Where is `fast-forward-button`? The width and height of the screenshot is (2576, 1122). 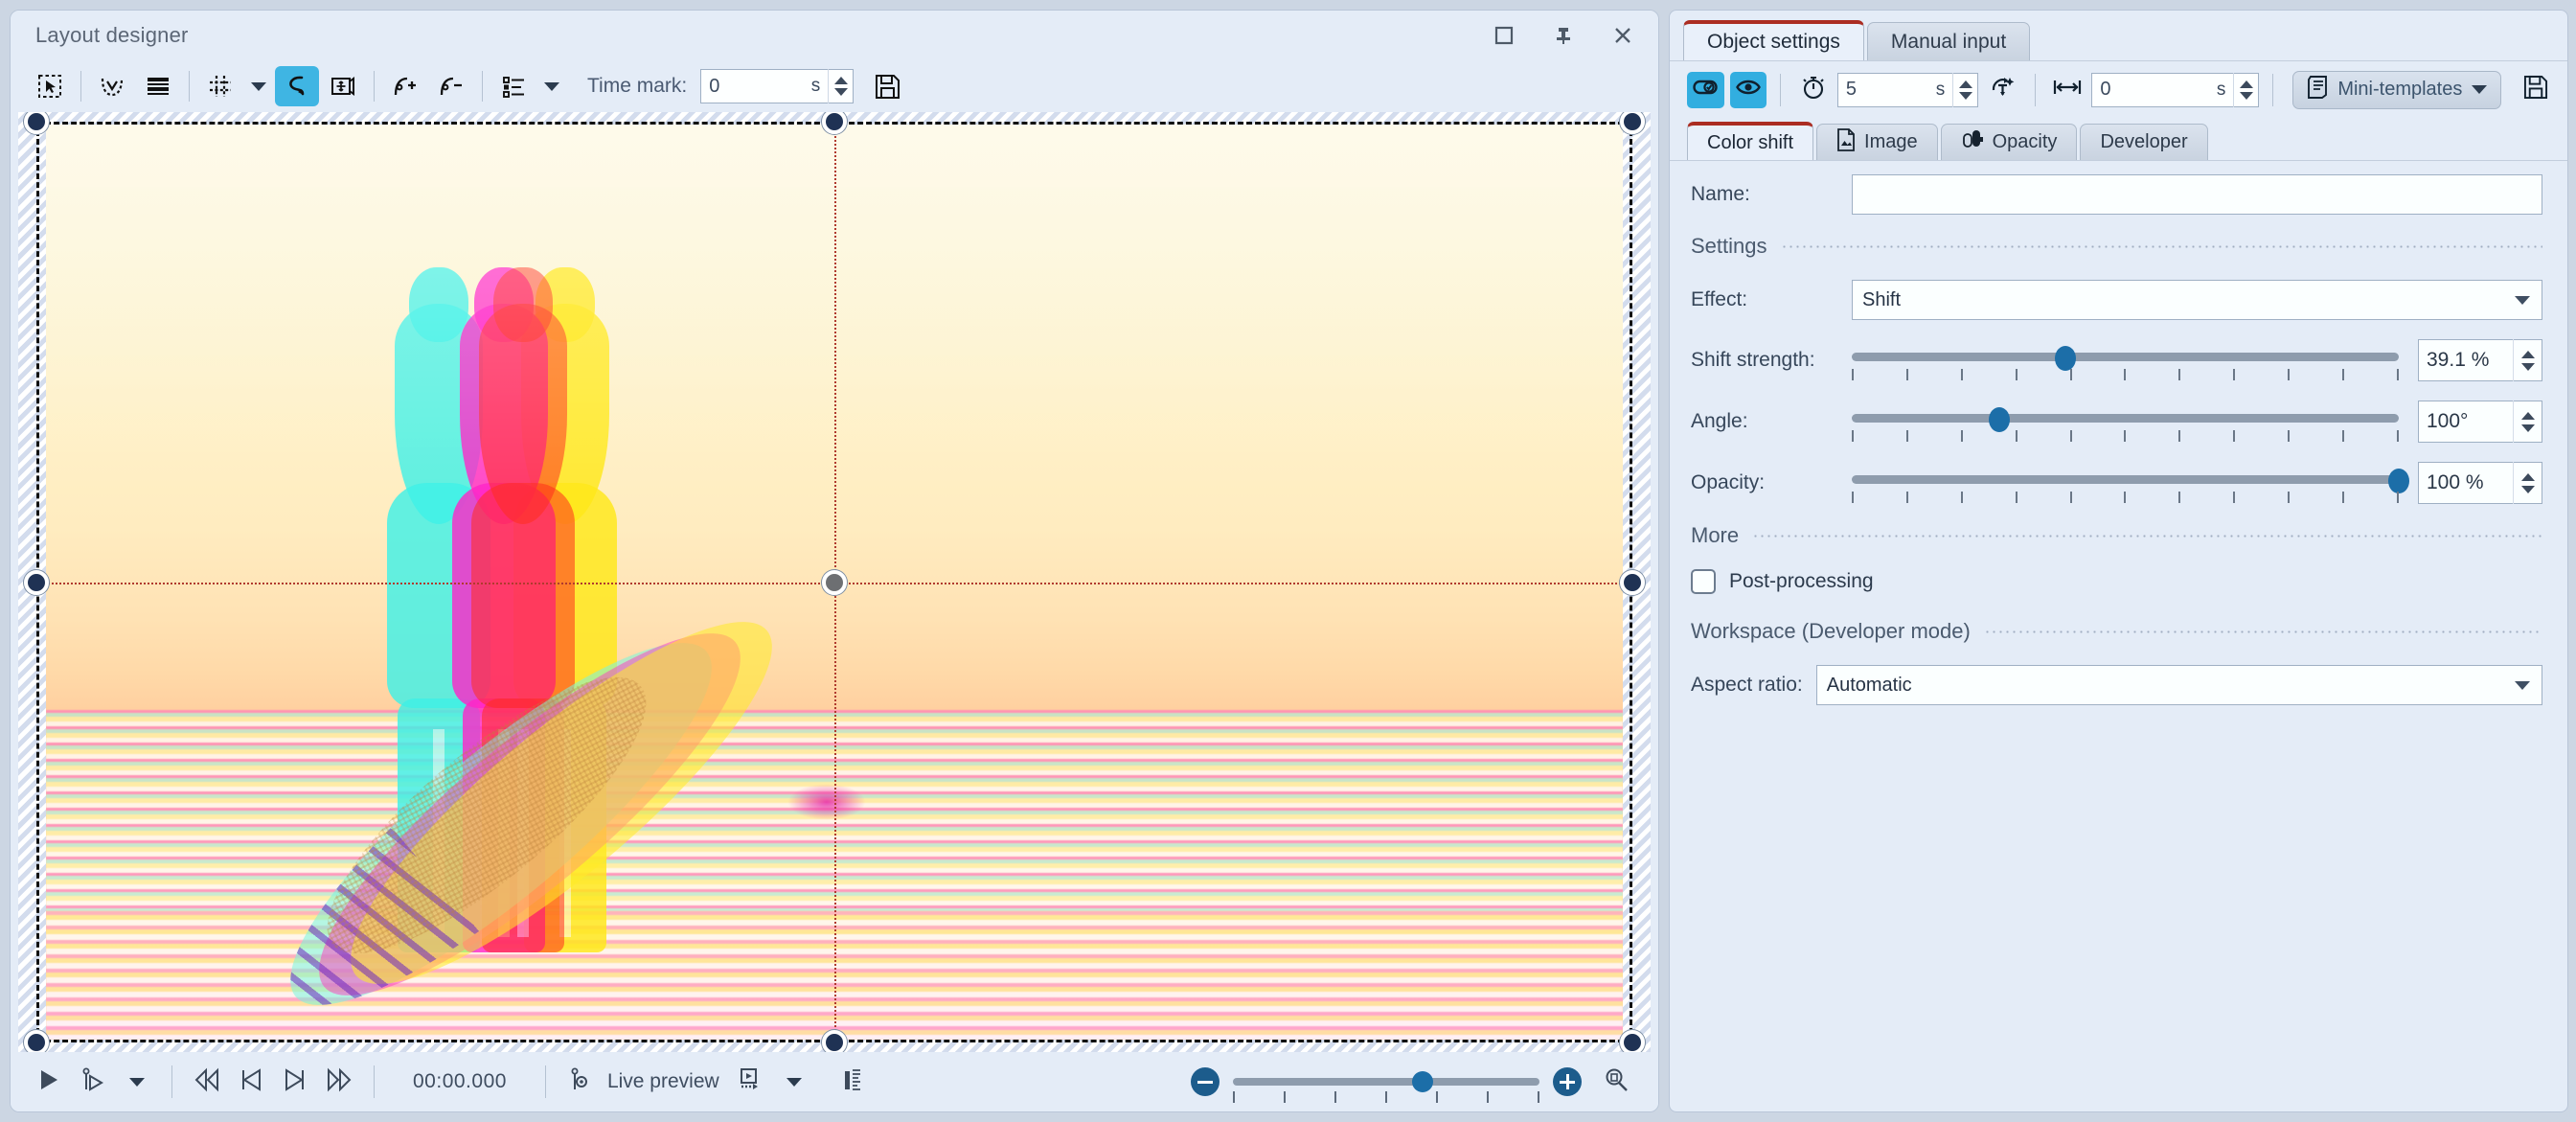 fast-forward-button is located at coordinates (339, 1082).